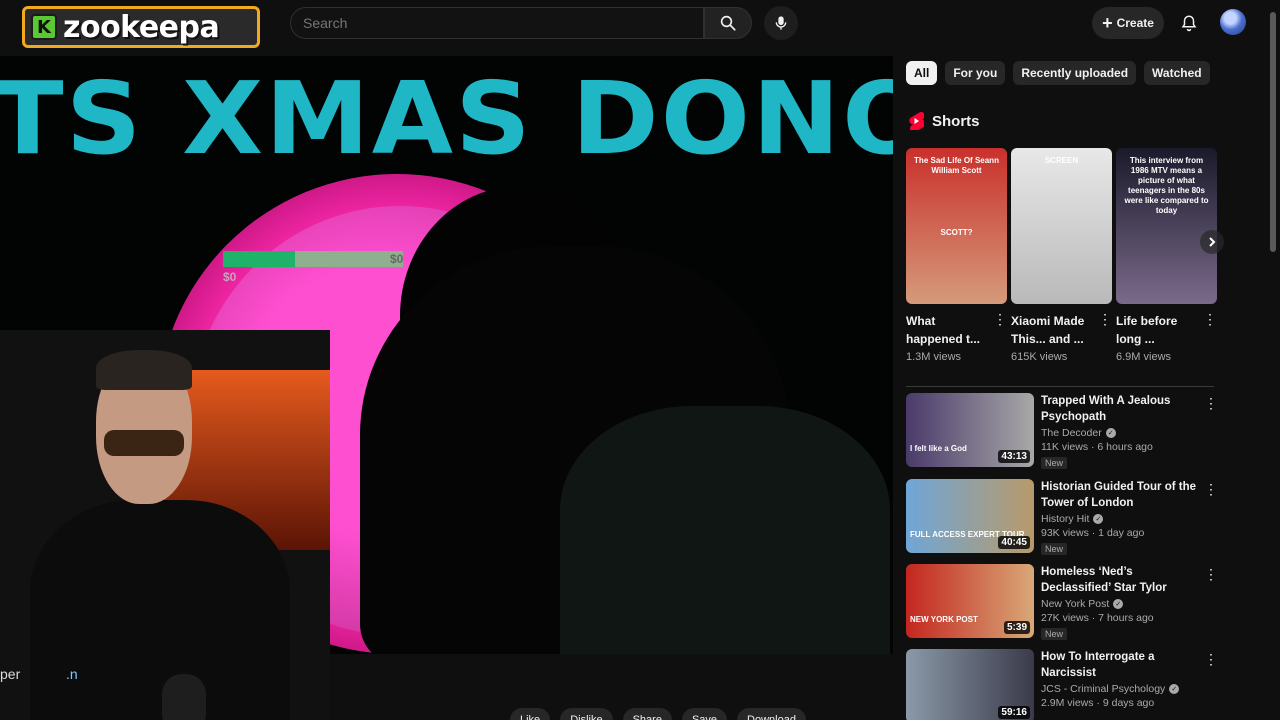  Describe the element at coordinates (1103, 689) in the screenshot. I see `channel-name: JCS - Criminal Psychology` at that location.